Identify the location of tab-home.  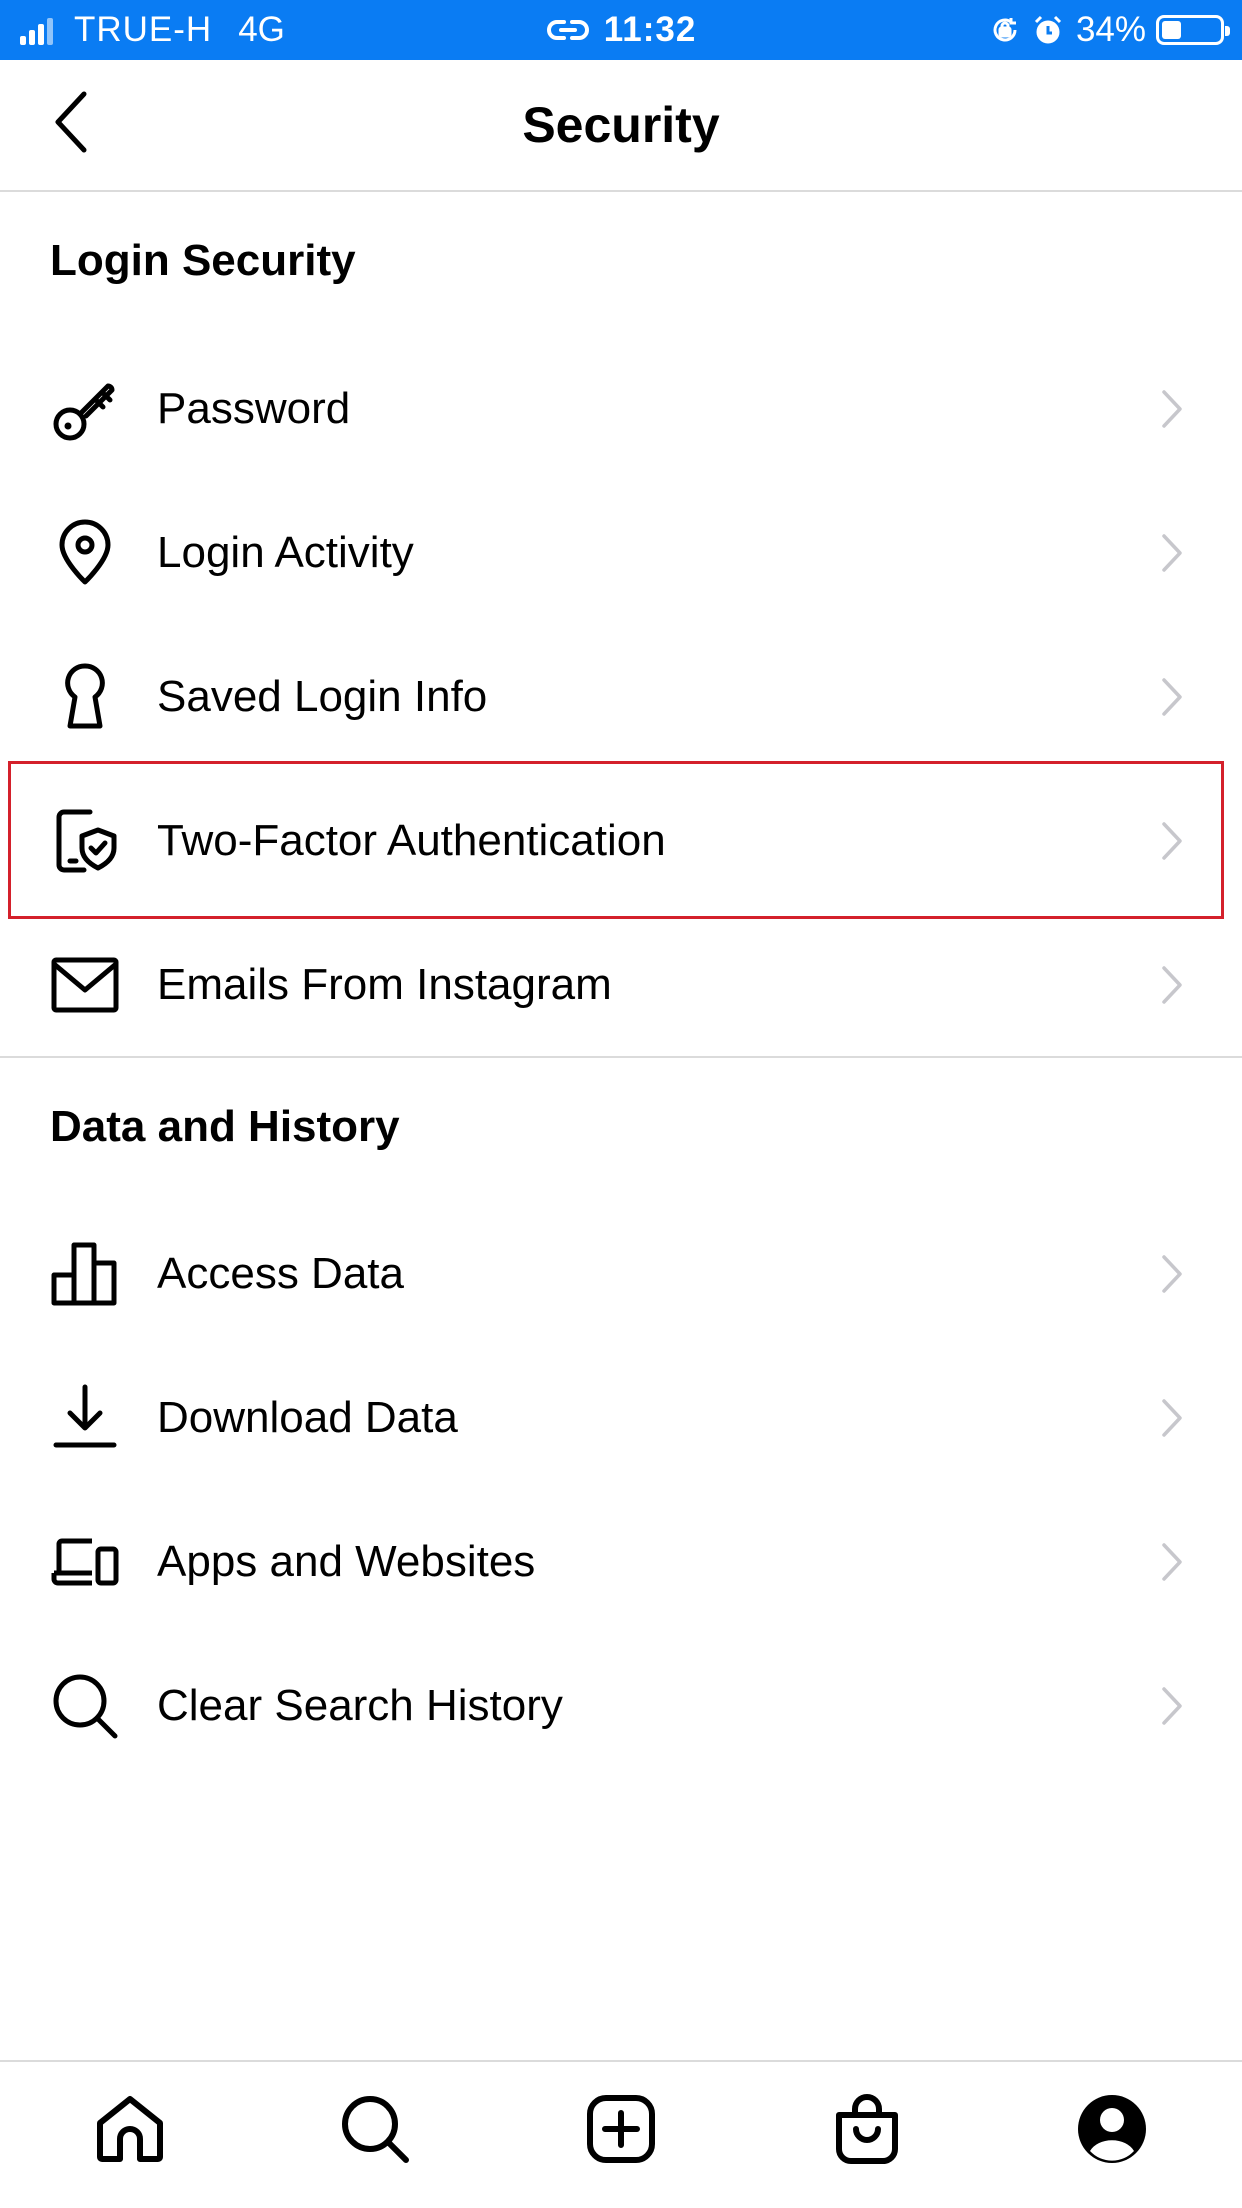
(130, 2129).